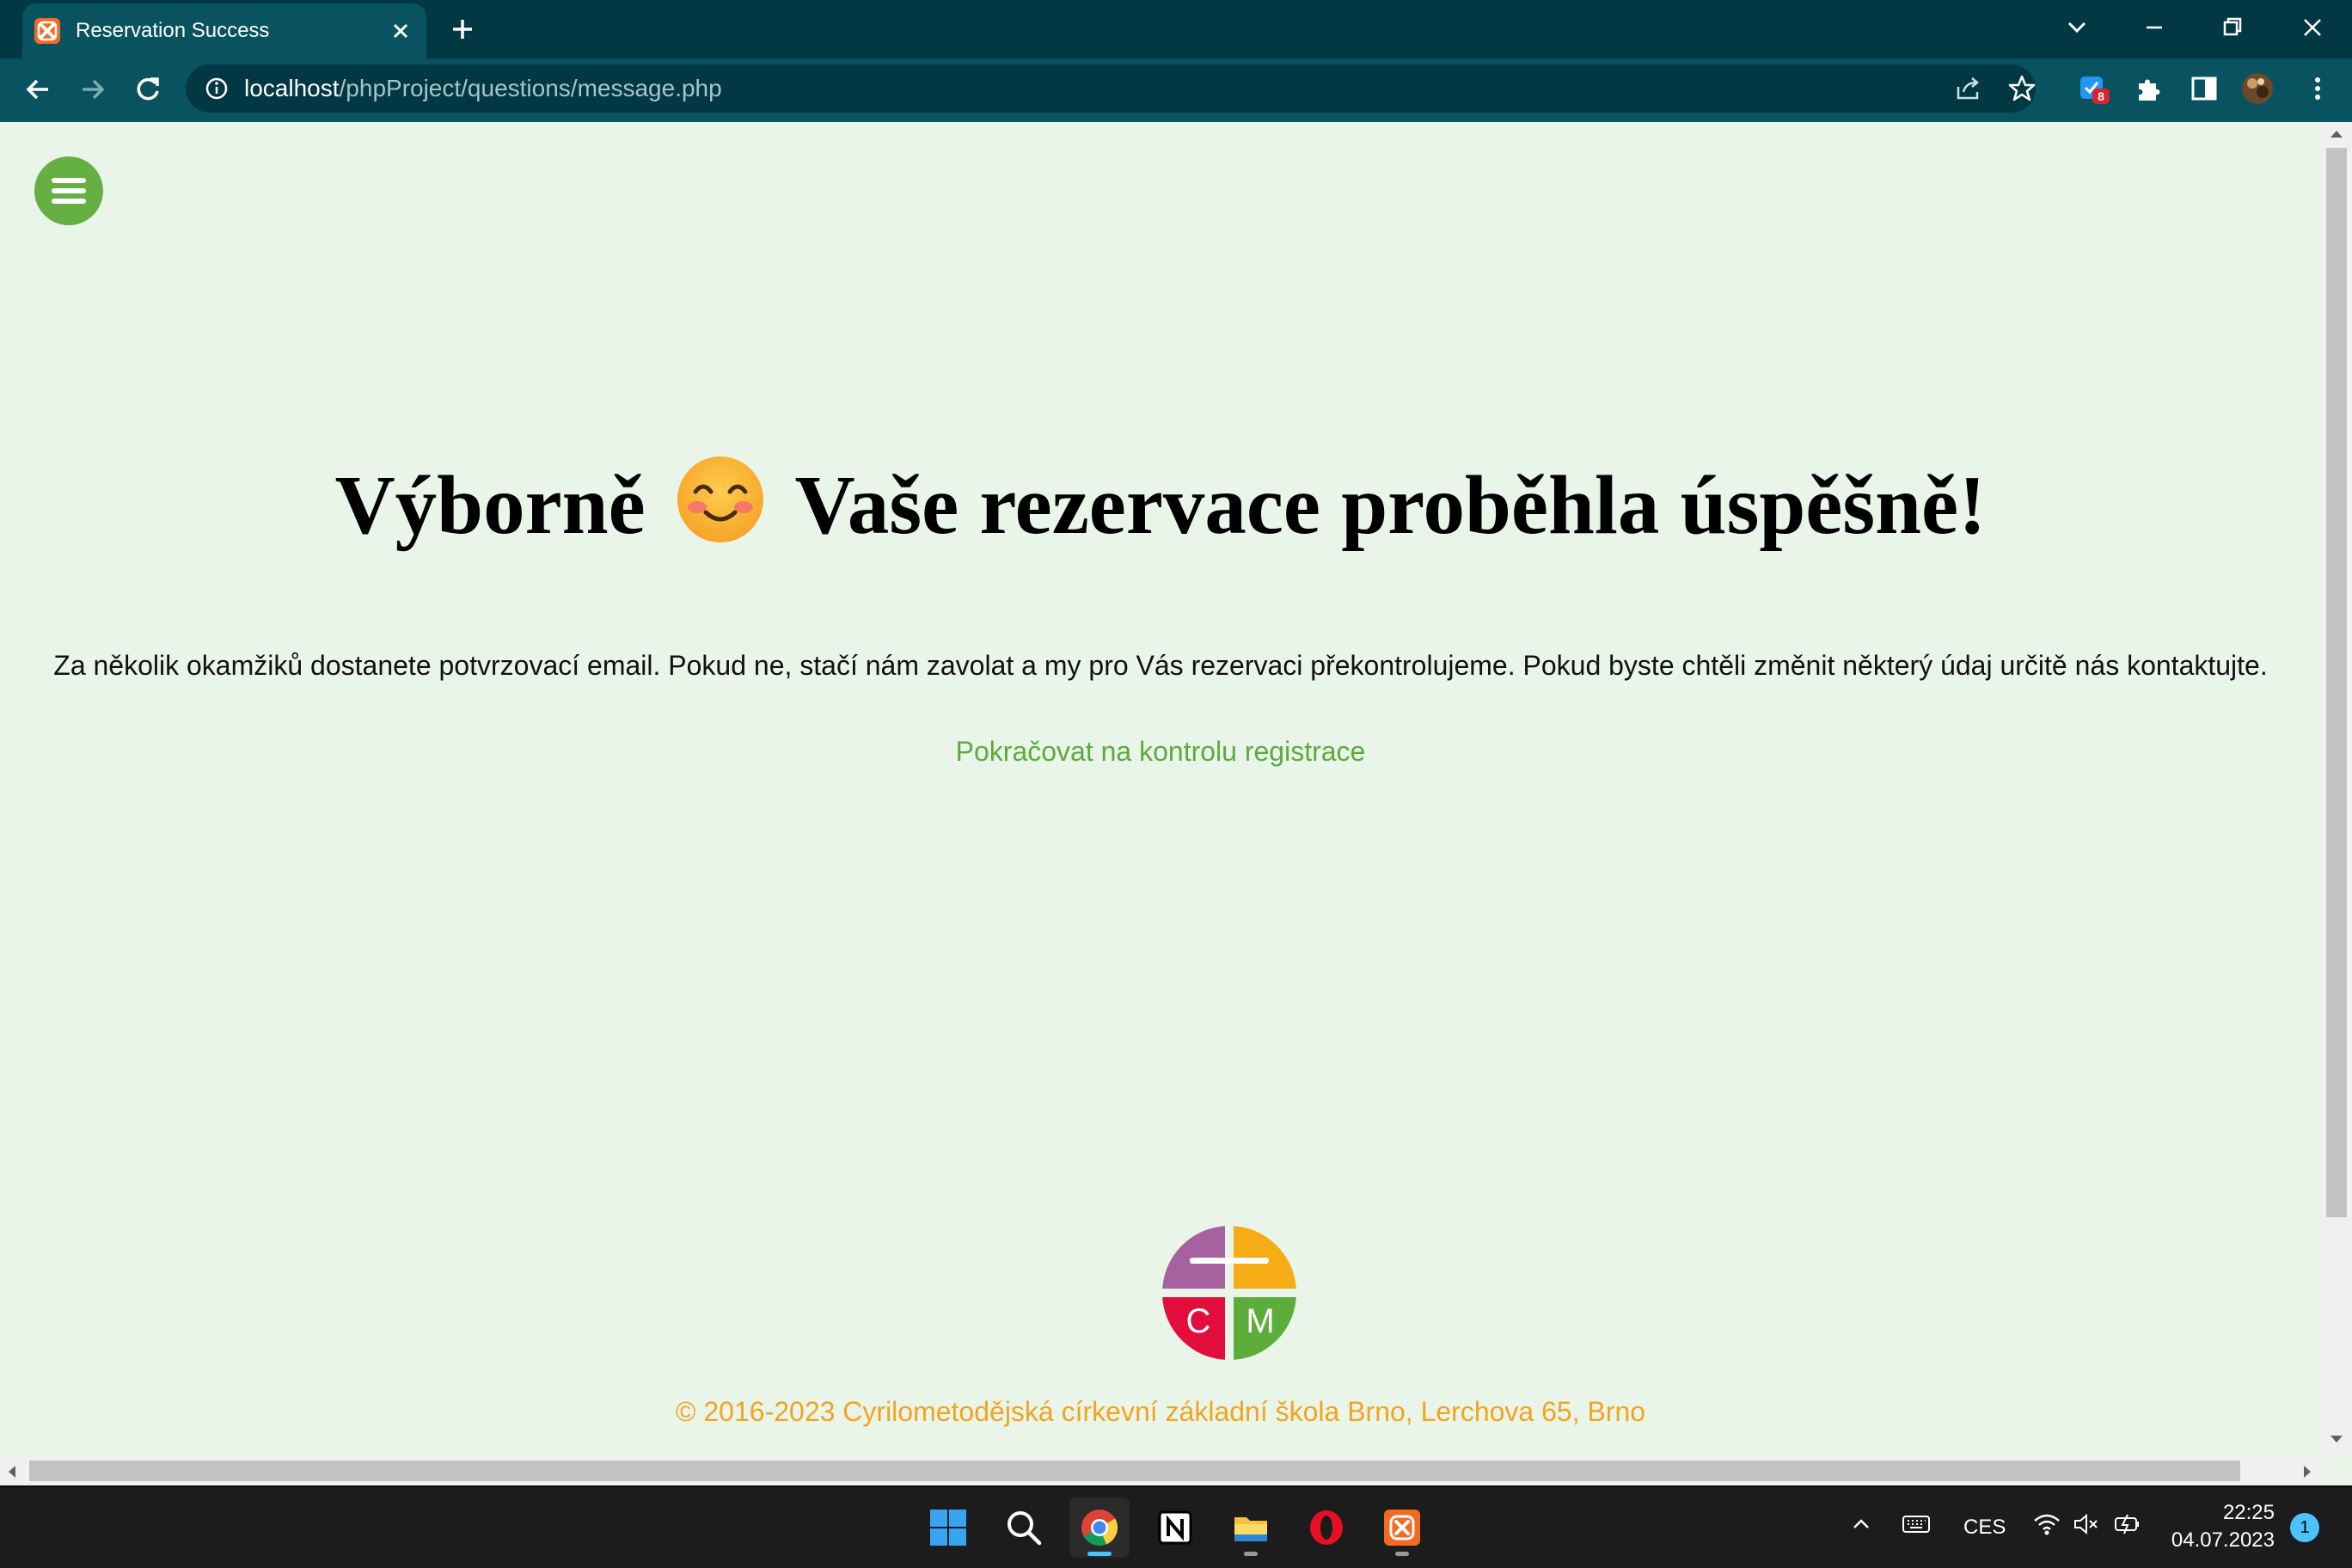 This screenshot has width=2352, height=1568. I want to click on url-host: localhost, so click(292, 88).